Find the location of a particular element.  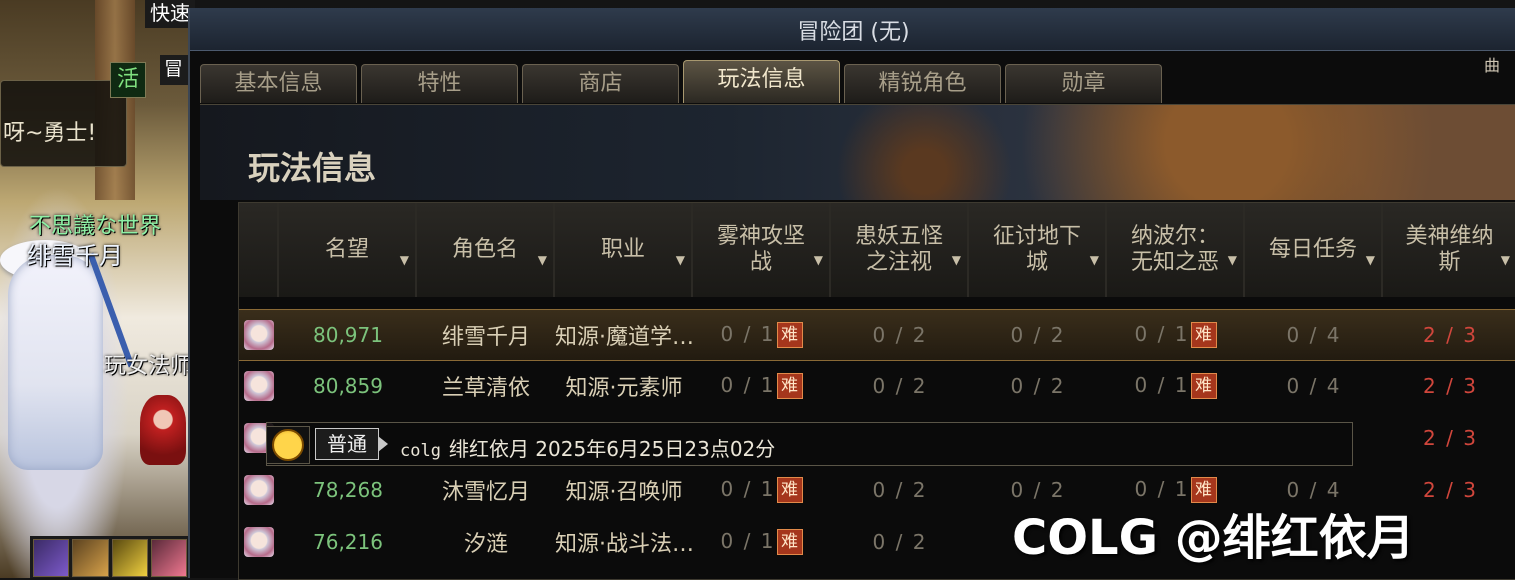

window-title: 冒险团 (无) is located at coordinates (853, 32).